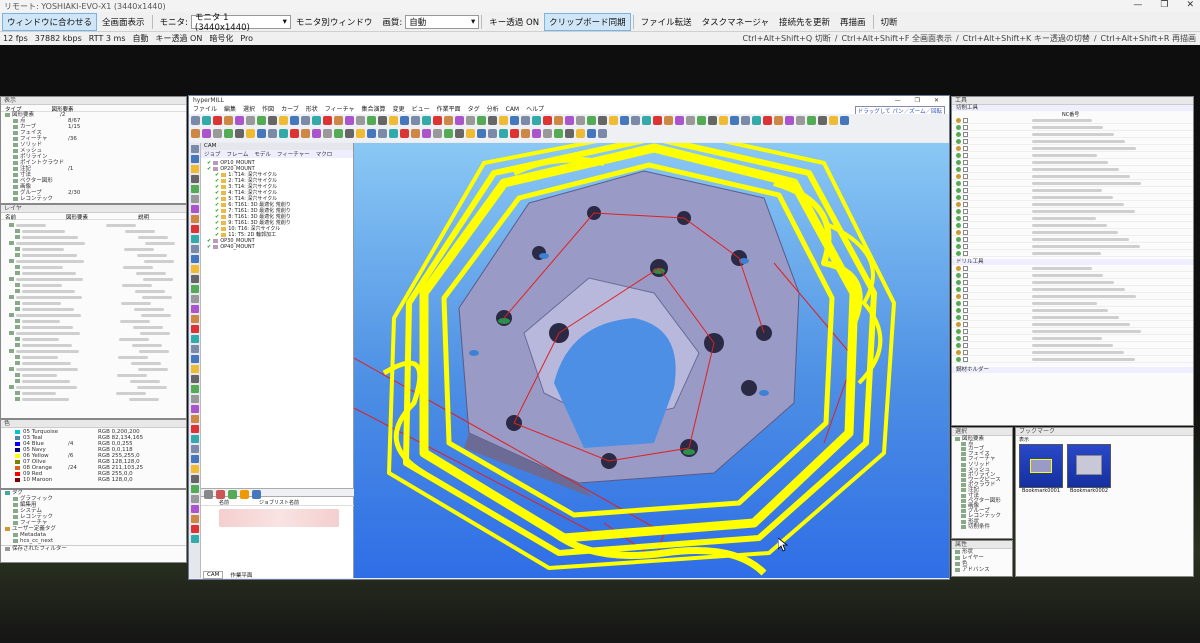  I want to click on cam-tab: モデル, so click(262, 154).